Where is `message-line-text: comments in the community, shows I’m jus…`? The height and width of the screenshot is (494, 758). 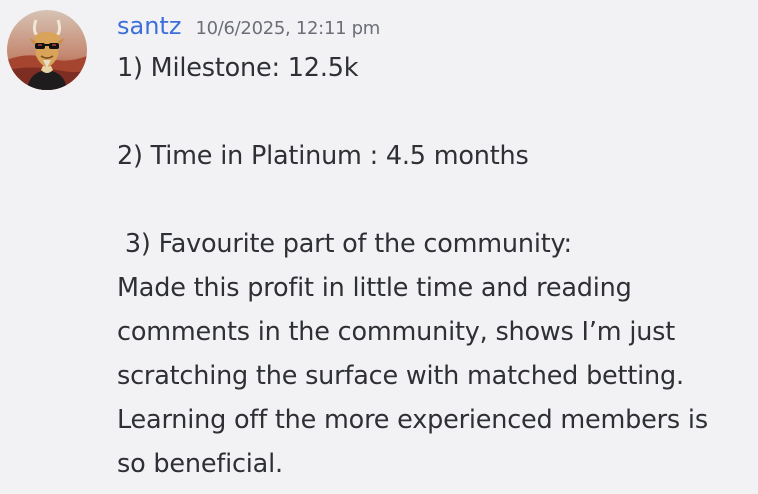 message-line-text: comments in the community, shows I’m jus… is located at coordinates (396, 332).